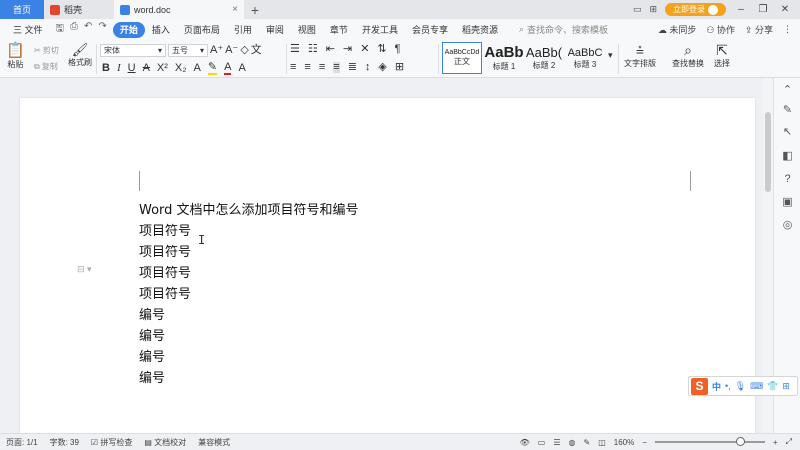 The height and width of the screenshot is (450, 800). Describe the element at coordinates (763, 9) in the screenshot. I see `restore-icon: ❐` at that location.